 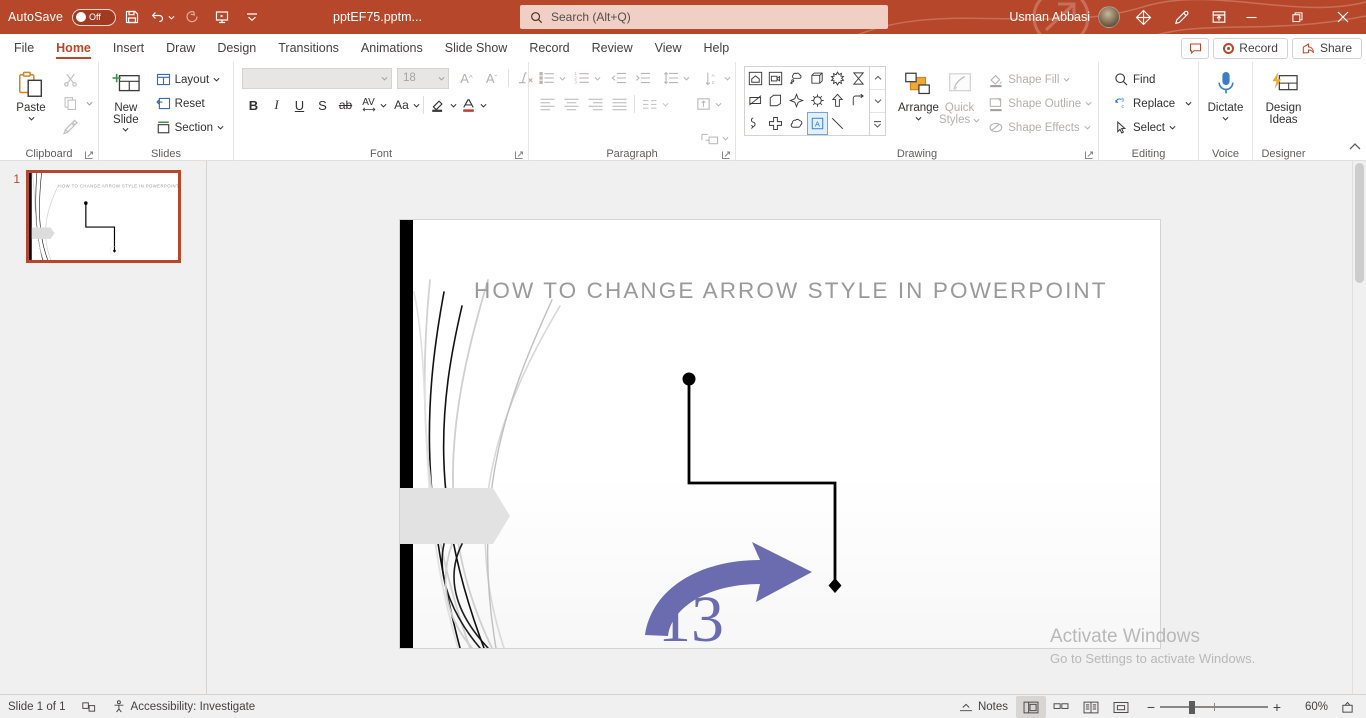 What do you see at coordinates (547, 104) in the screenshot?
I see `align-left-button` at bounding box center [547, 104].